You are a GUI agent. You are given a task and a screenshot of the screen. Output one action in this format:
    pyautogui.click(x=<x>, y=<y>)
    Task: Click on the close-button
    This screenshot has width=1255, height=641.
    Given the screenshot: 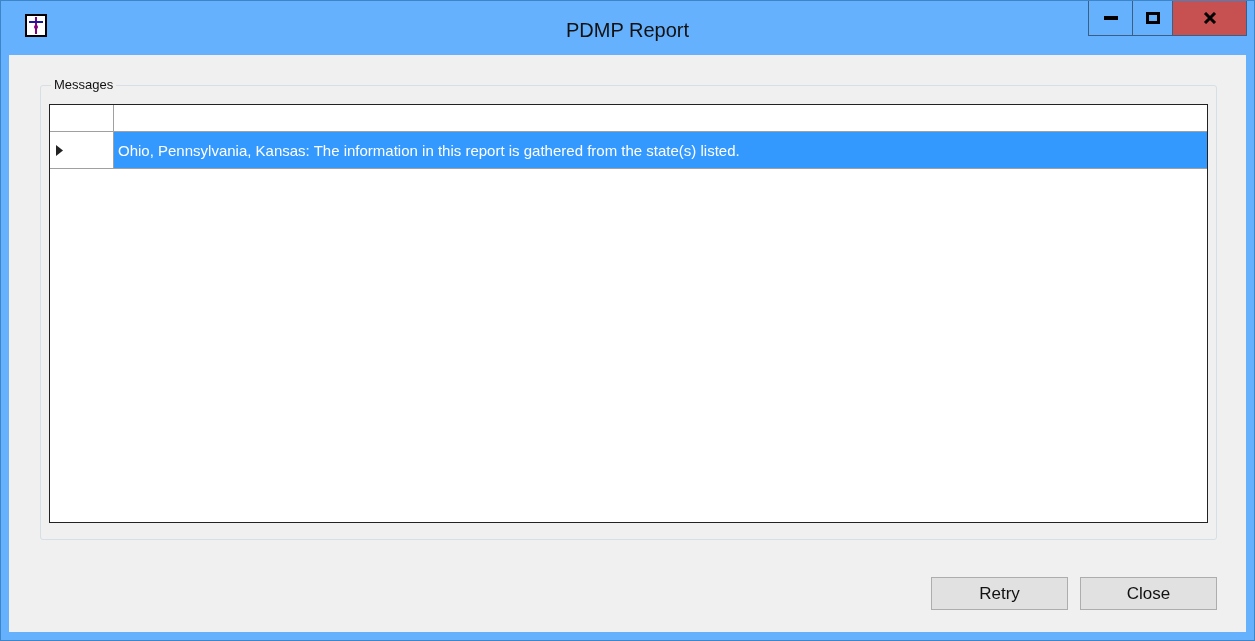 What is the action you would take?
    pyautogui.click(x=1209, y=18)
    